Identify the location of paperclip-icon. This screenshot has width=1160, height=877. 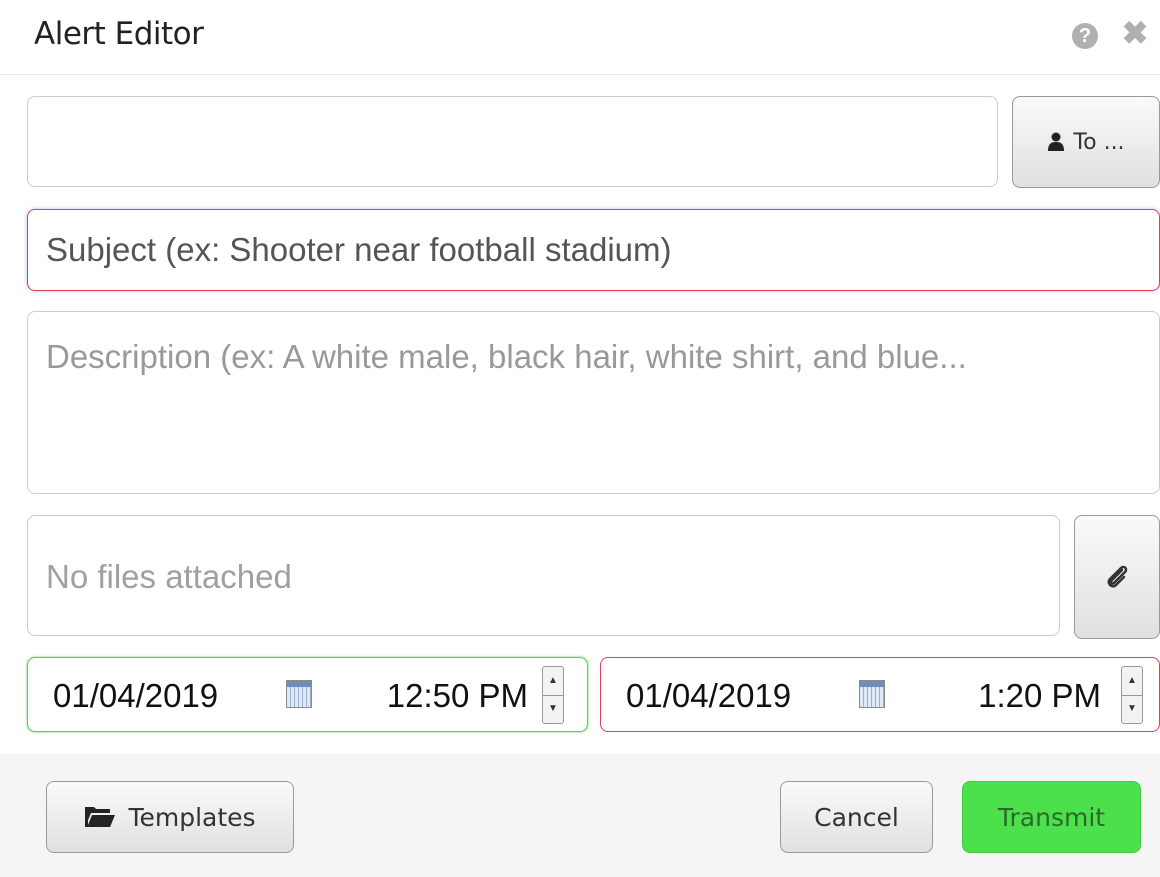
(1117, 576).